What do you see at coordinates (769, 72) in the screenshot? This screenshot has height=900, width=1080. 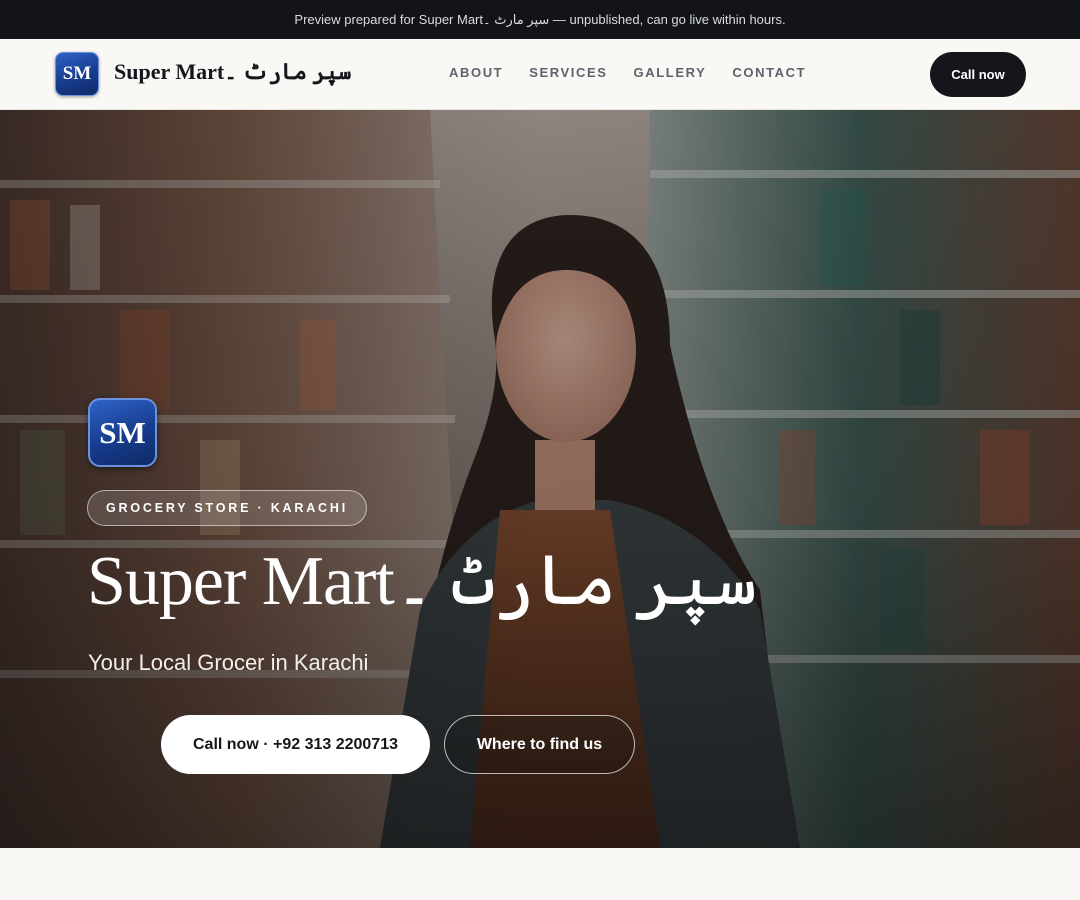 I see `nav-link-contact: CONTACT` at bounding box center [769, 72].